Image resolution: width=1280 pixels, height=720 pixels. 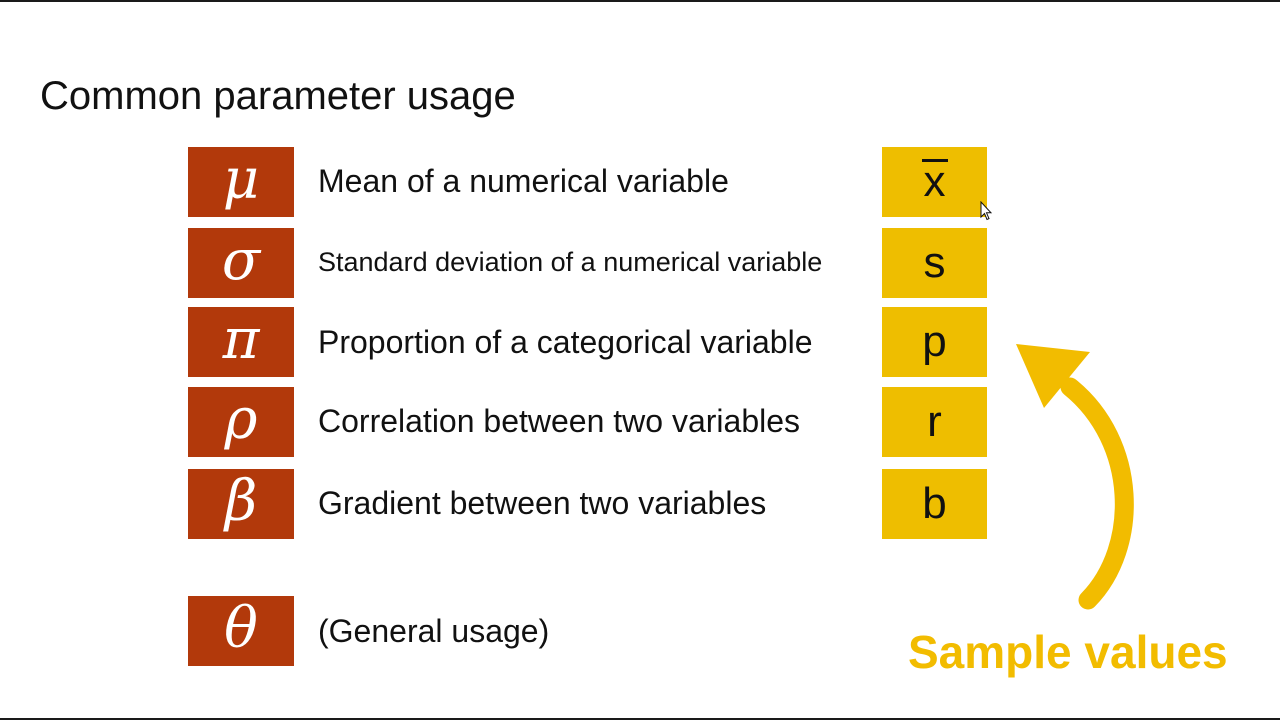 What do you see at coordinates (934, 422) in the screenshot?
I see `sample-symbol-r: r` at bounding box center [934, 422].